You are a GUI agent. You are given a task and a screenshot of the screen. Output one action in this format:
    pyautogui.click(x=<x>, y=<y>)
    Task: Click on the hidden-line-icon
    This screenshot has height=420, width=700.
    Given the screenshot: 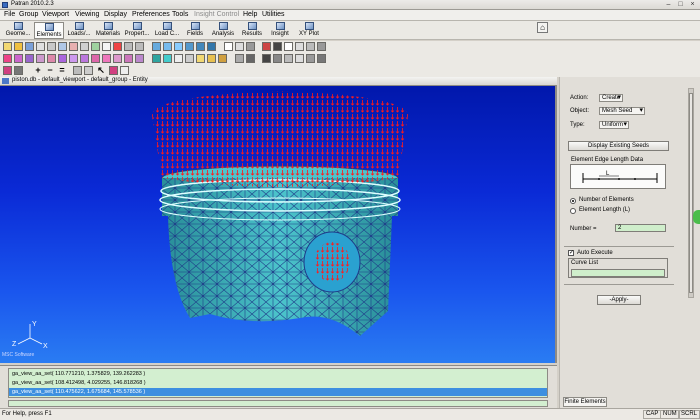 What is the action you would take?
    pyautogui.click(x=239, y=46)
    